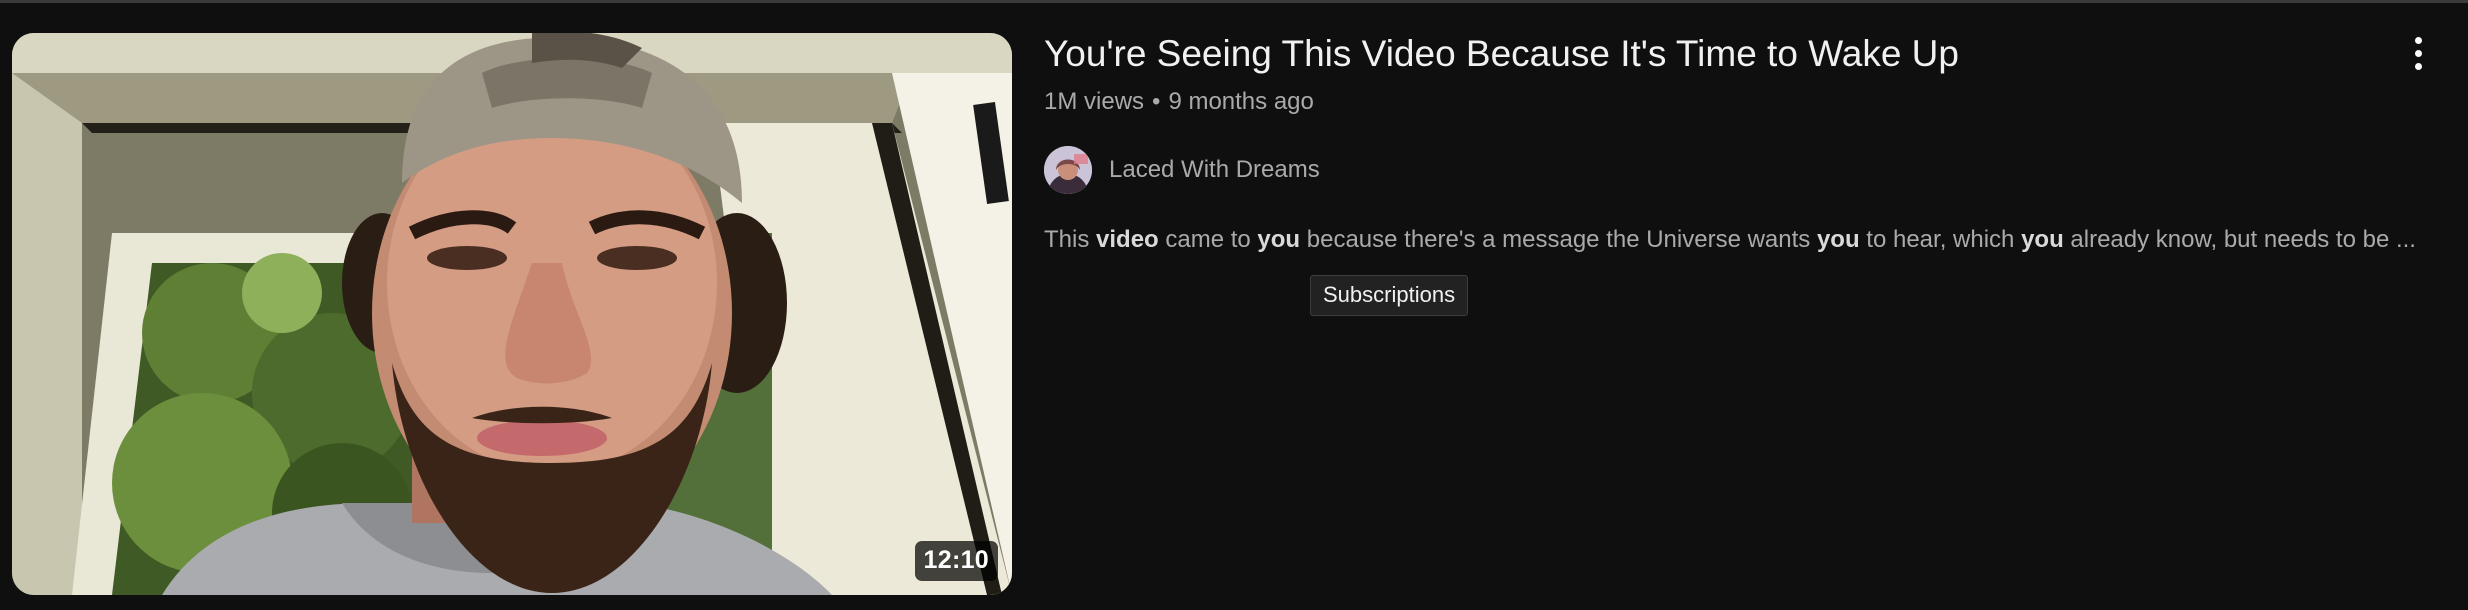  What do you see at coordinates (1709, 102) in the screenshot?
I see `video-metadata: 1M views • 9 months ago` at bounding box center [1709, 102].